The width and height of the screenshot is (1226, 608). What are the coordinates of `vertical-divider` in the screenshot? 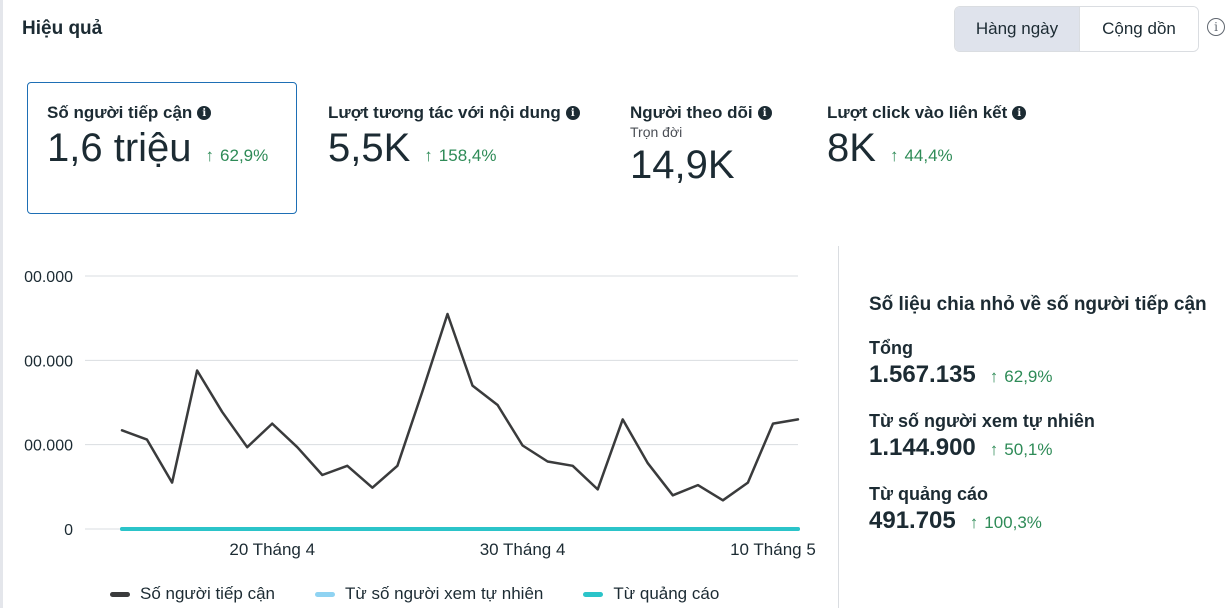 It's located at (838, 427).